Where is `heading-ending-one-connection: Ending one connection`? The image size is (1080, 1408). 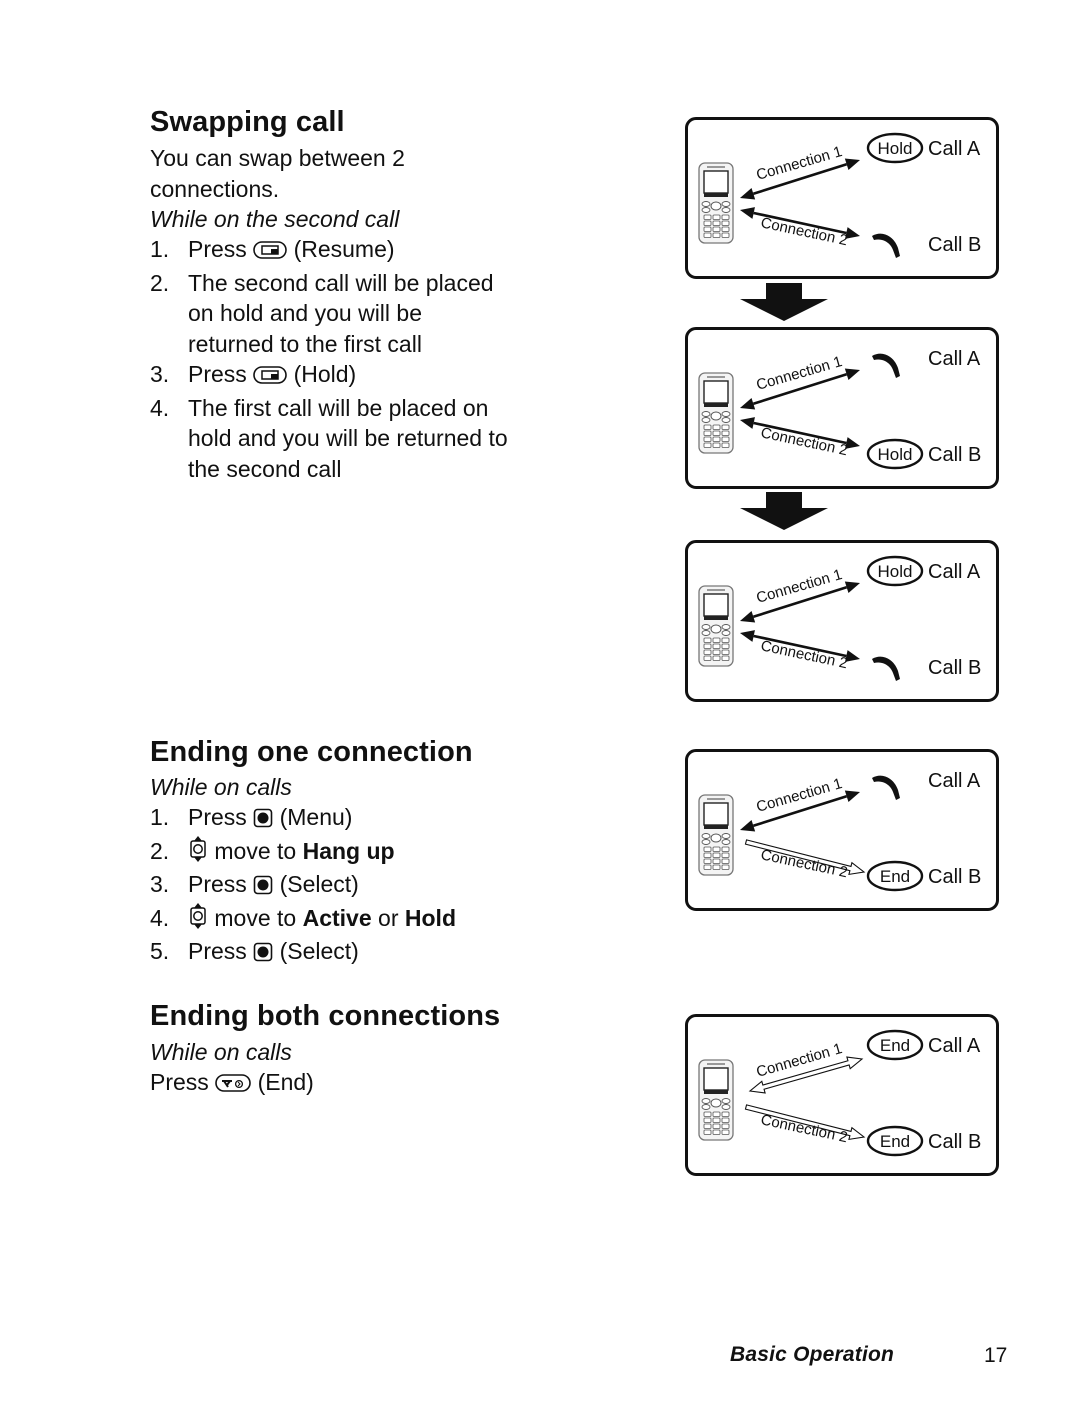 heading-ending-one-connection: Ending one connection is located at coordinates (311, 752).